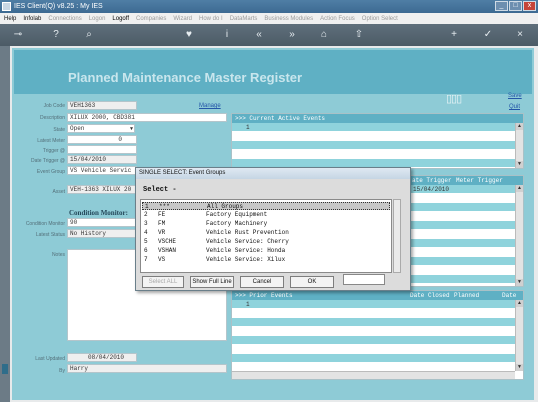 The width and height of the screenshot is (538, 402). I want to click on list-item: 1 *** All Groups, so click(266, 206).